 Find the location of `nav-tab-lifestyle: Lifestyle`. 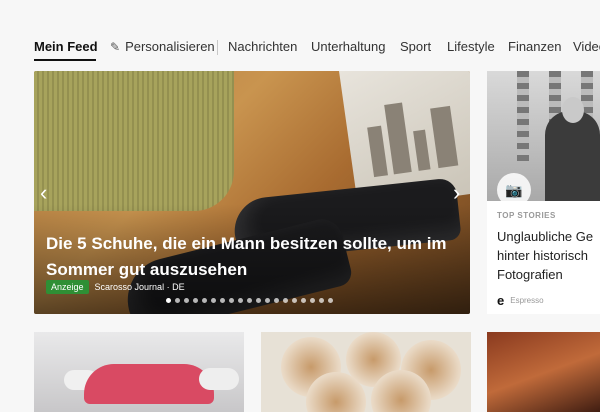

nav-tab-lifestyle: Lifestyle is located at coordinates (471, 46).